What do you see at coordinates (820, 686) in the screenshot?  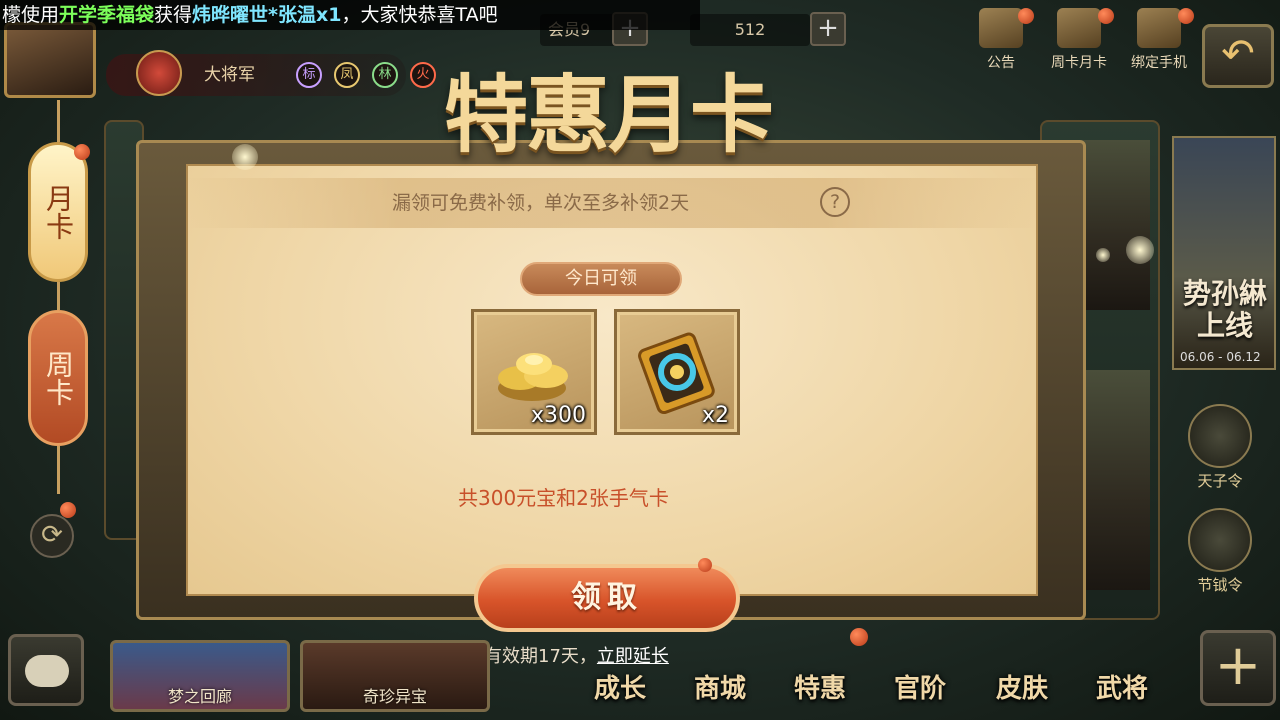 I see `nav-item: 特惠` at bounding box center [820, 686].